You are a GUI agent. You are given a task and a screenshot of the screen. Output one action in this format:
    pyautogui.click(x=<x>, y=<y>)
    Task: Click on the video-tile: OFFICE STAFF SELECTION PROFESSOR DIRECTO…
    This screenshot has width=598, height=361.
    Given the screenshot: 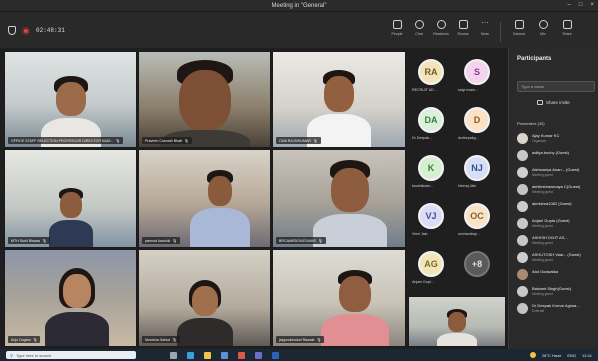 What is the action you would take?
    pyautogui.click(x=70, y=99)
    